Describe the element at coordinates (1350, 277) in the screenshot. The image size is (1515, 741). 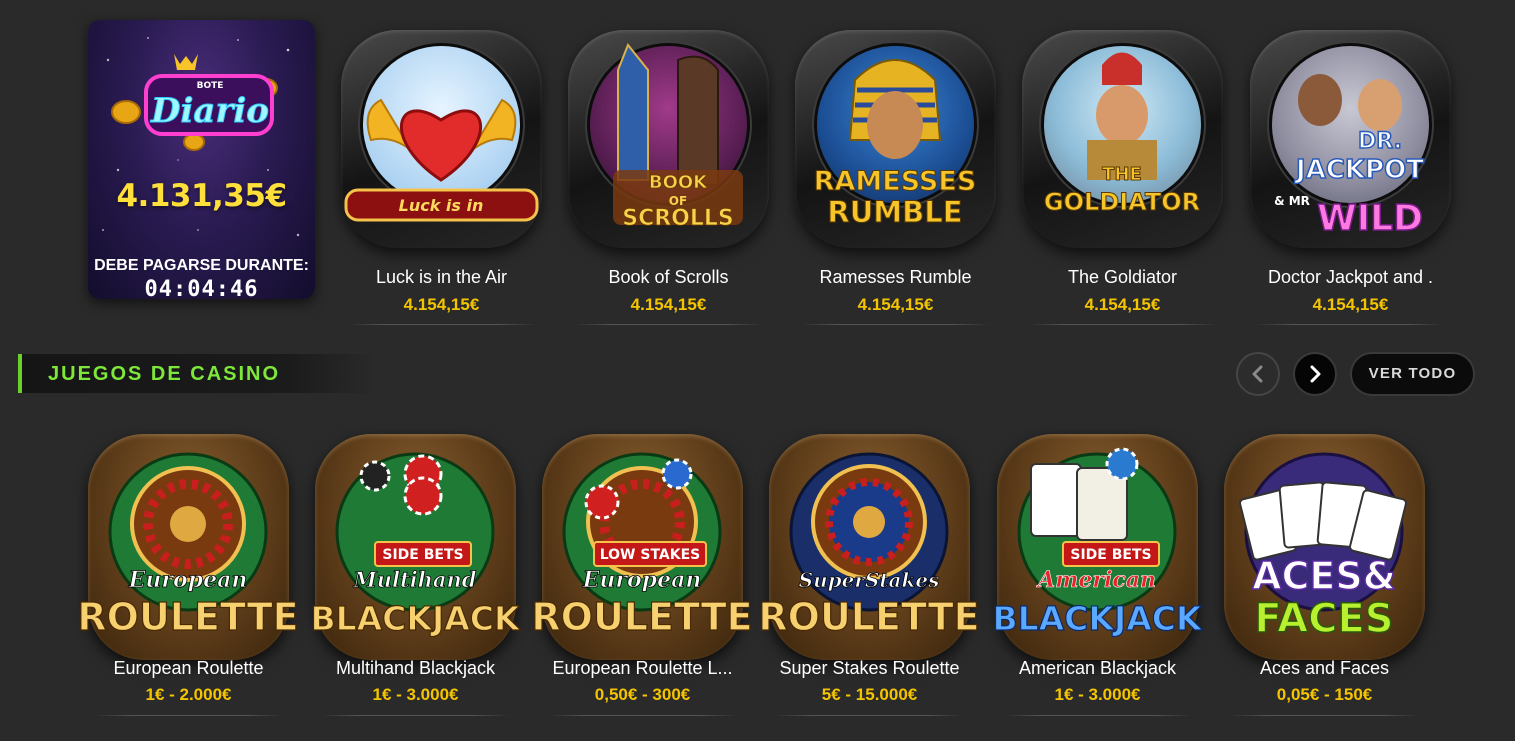
I see `game-name: Doctor Jackpot and .` at that location.